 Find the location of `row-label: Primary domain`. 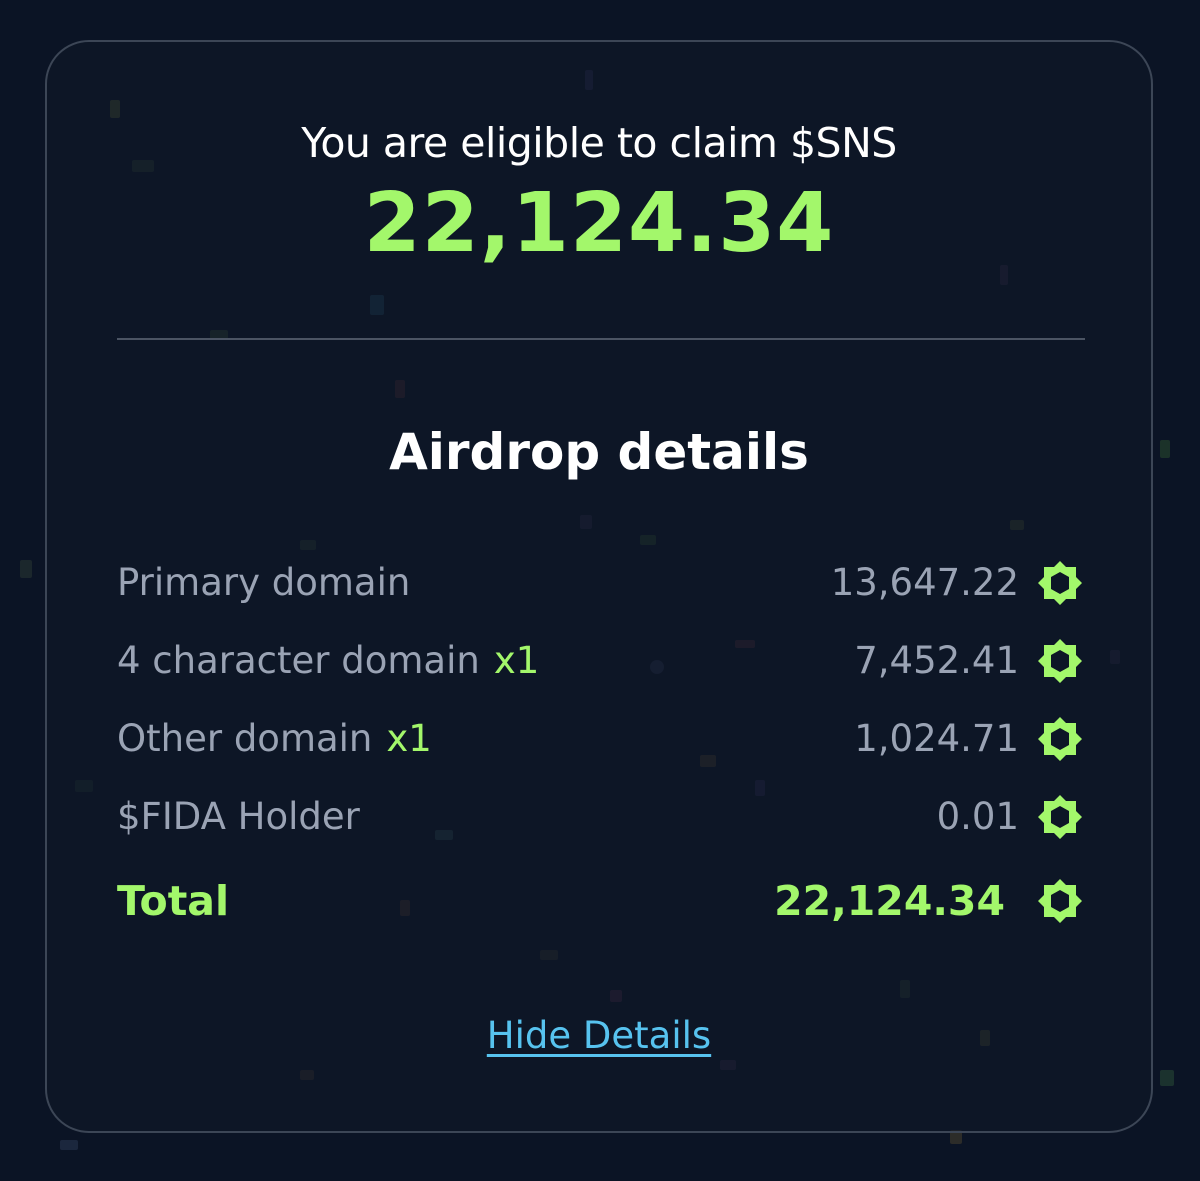

row-label: Primary domain is located at coordinates (264, 582).